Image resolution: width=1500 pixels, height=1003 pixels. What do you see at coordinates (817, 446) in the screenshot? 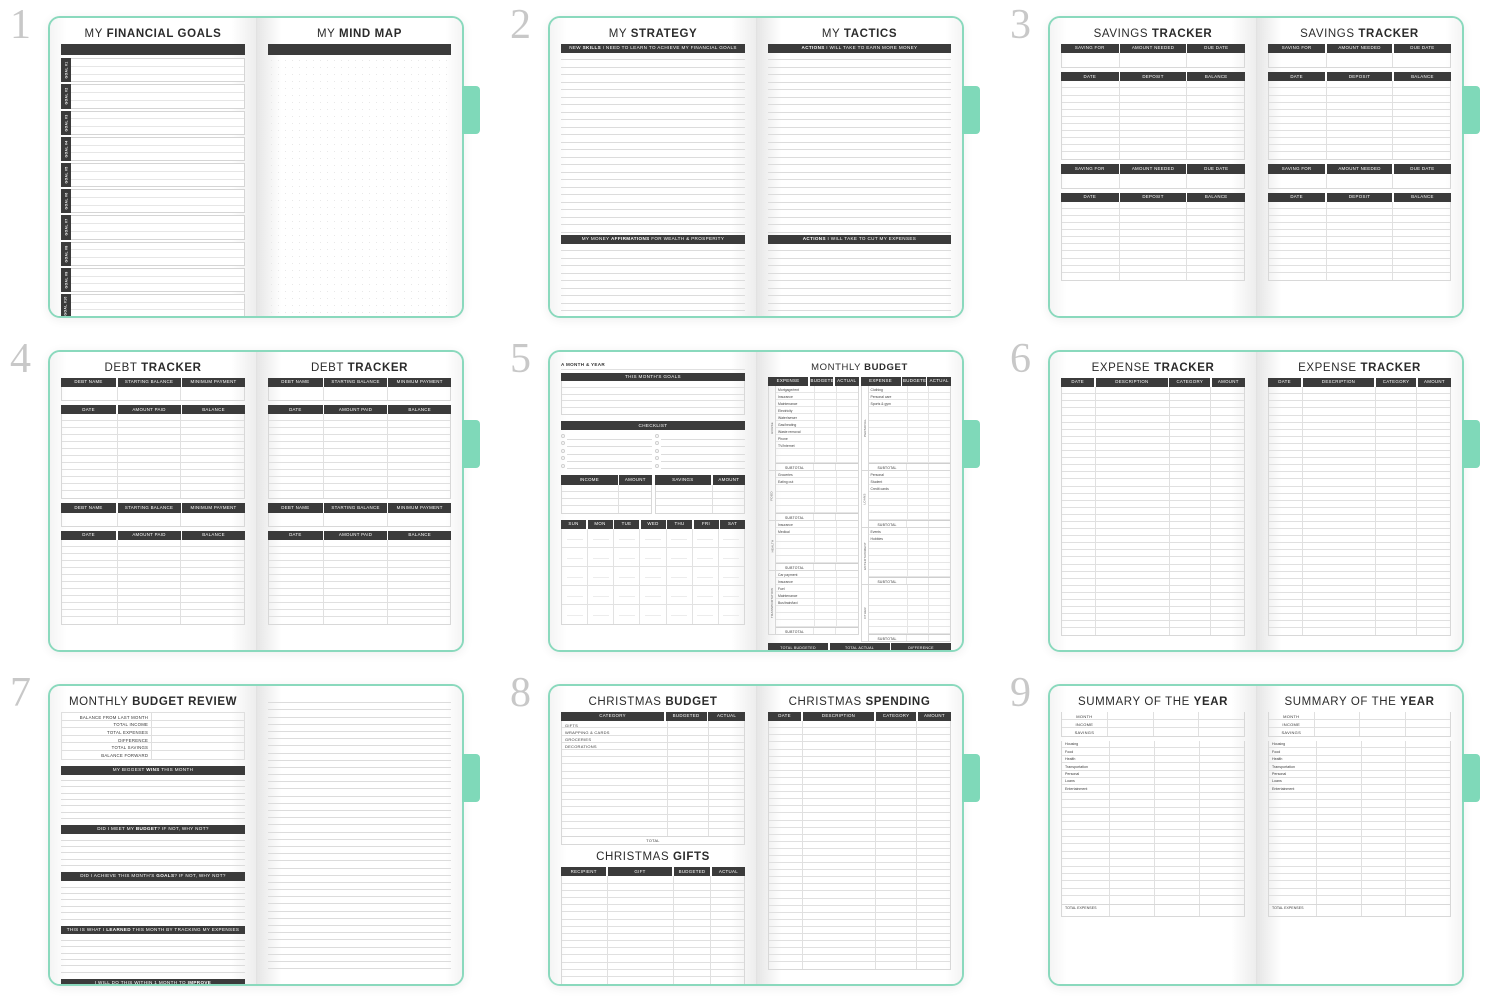
I see `budget-item-row: TV/internet` at bounding box center [817, 446].